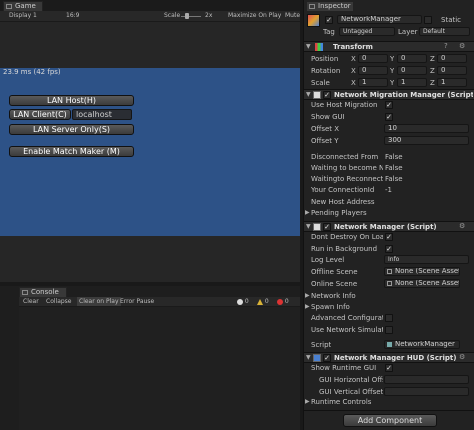 This screenshot has height=430, width=474. I want to click on divider, so click(389, 410).